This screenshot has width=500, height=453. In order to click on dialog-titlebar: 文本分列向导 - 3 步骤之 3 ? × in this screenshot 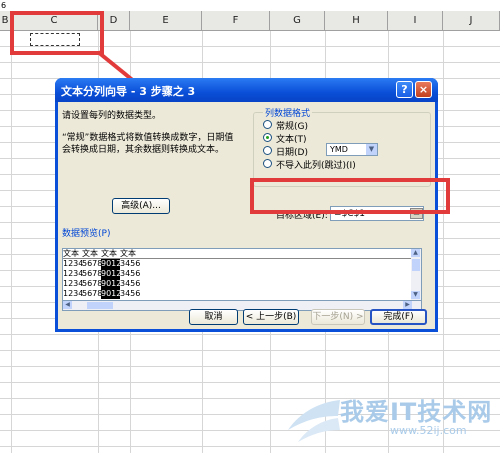, I will do `click(246, 90)`.